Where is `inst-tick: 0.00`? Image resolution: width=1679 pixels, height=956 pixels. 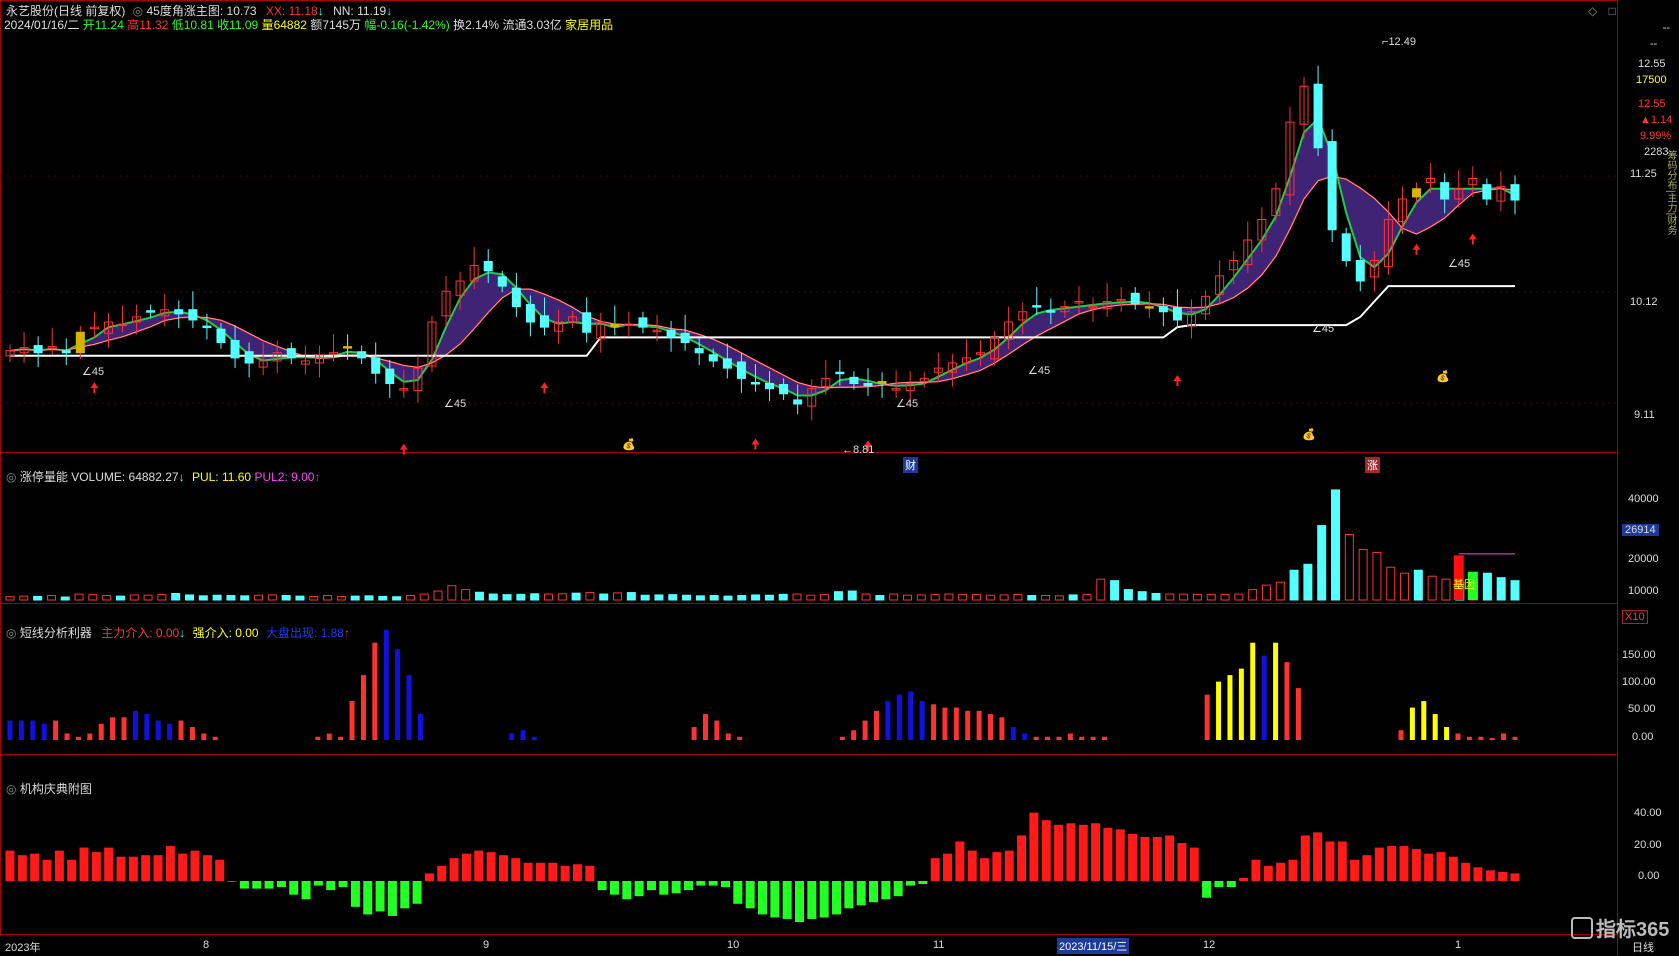
inst-tick: 0.00 is located at coordinates (1649, 876).